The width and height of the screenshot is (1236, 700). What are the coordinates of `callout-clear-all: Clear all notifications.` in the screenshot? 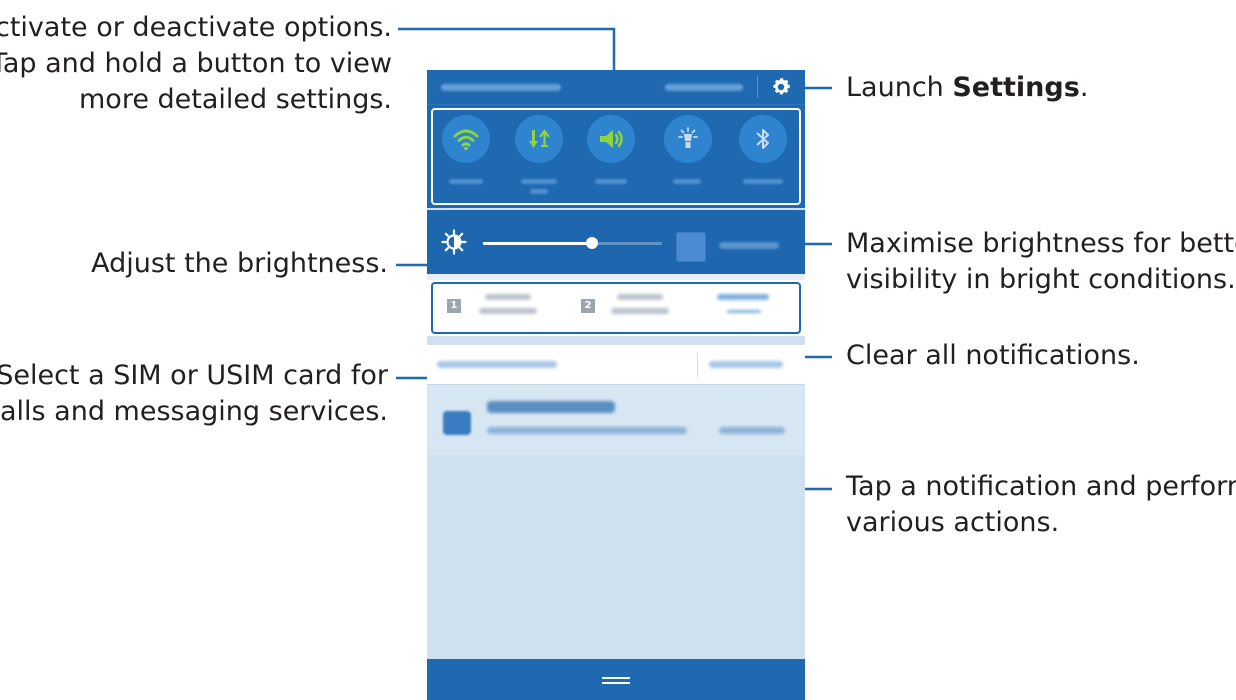 It's located at (993, 356).